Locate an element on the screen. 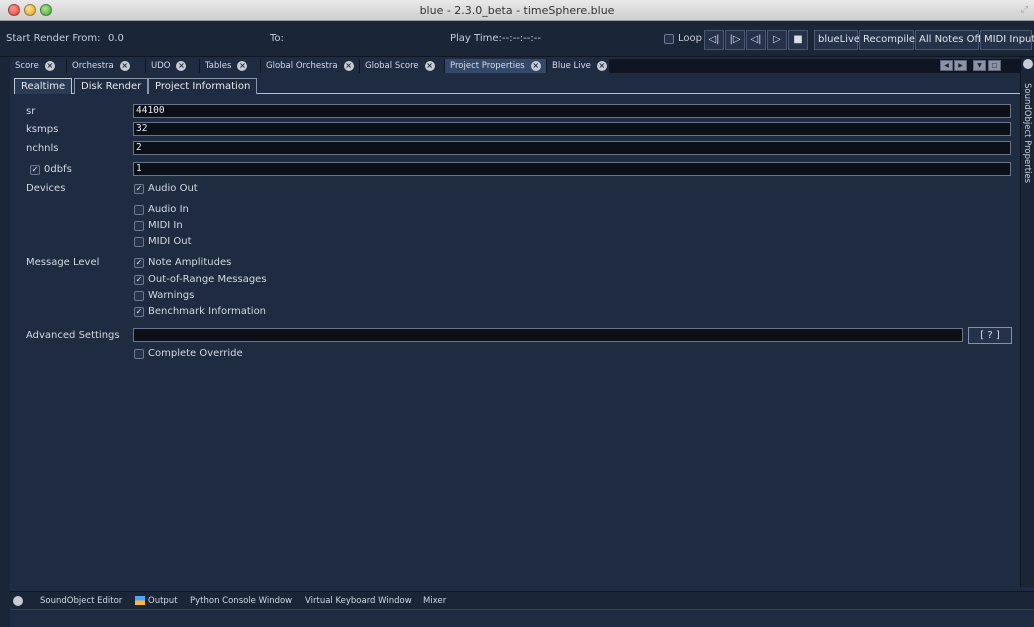  odbfs-checkbox: ✓ 0dbfs is located at coordinates (51, 169).